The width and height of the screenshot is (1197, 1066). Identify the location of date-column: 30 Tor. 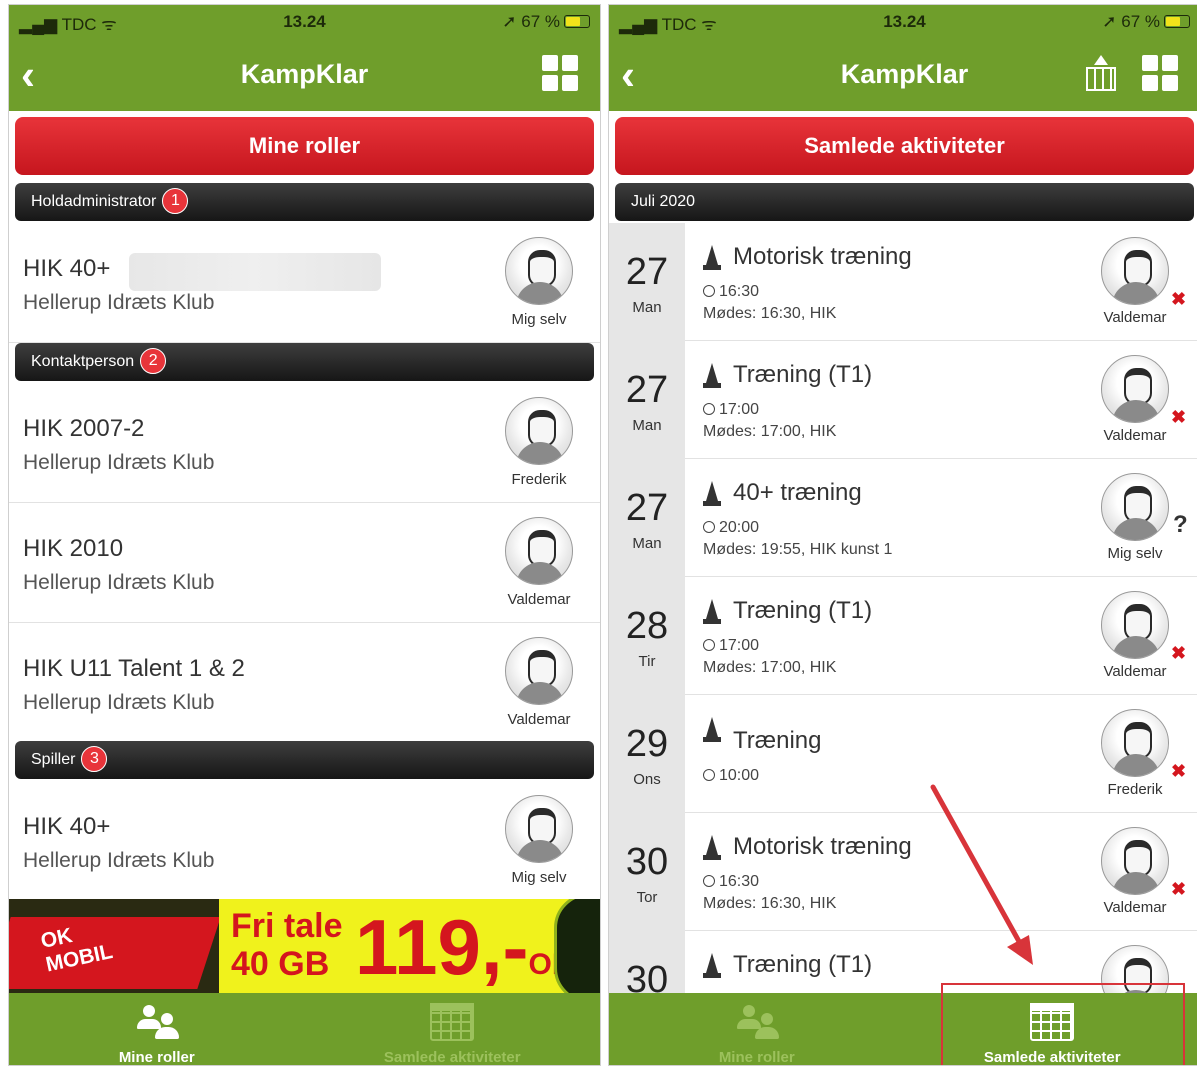
(647, 872).